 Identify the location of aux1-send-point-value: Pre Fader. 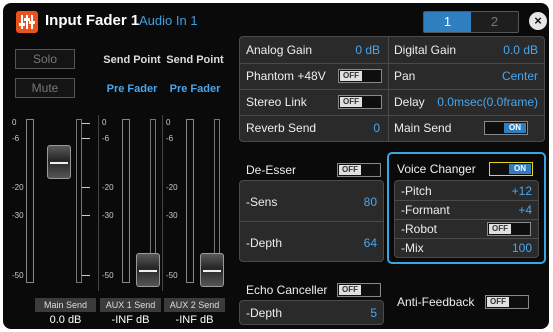
(132, 89).